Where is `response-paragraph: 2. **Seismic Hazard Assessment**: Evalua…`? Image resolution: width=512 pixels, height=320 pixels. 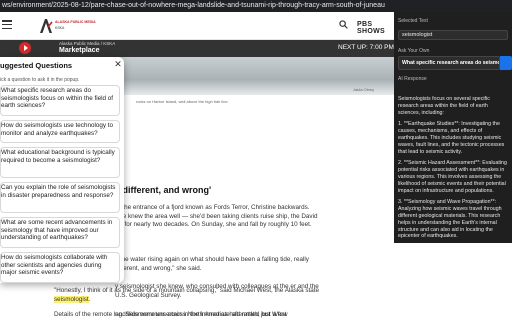
response-paragraph: 2. **Seismic Hazard Assessment**: Evalua… is located at coordinates (452, 177).